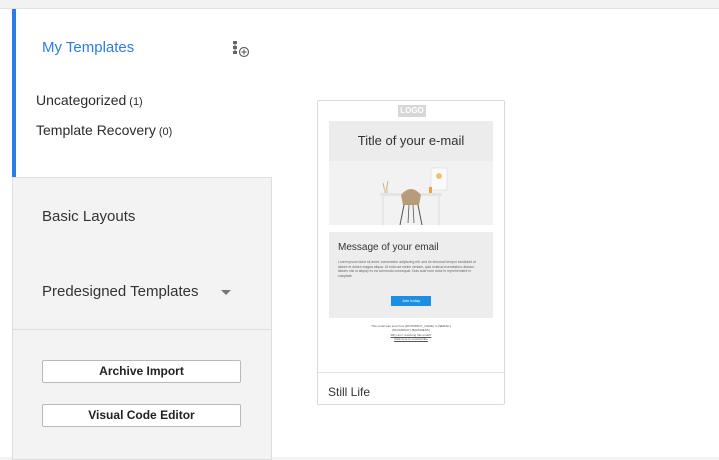 Image resolution: width=719 pixels, height=460 pixels. I want to click on predesigned-templates-section: Predesigned Templates, so click(142, 292).